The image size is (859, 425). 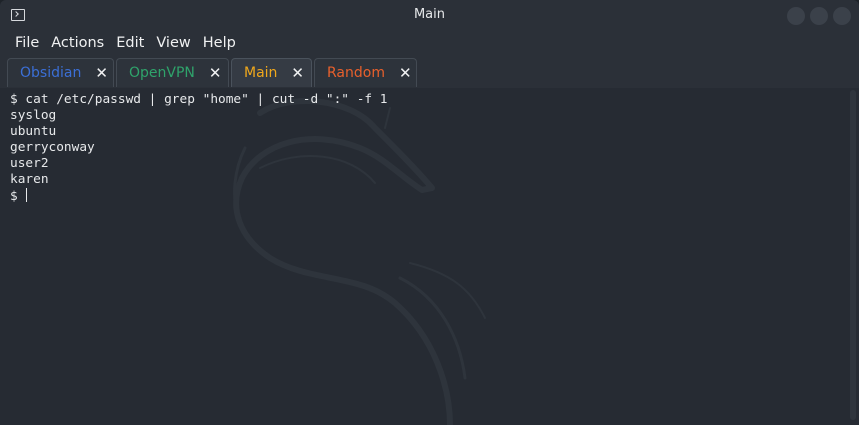 What do you see at coordinates (33, 131) in the screenshot?
I see `output-line: ubuntu` at bounding box center [33, 131].